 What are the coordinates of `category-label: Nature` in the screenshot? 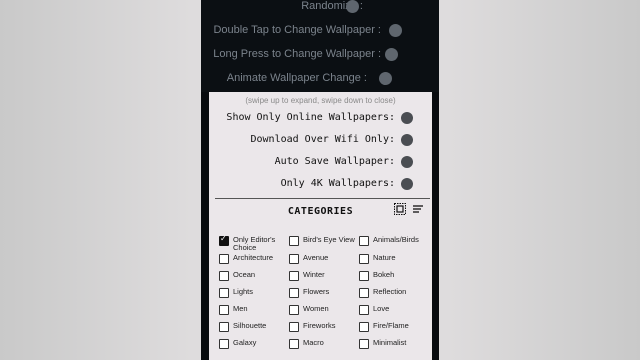 It's located at (384, 257).